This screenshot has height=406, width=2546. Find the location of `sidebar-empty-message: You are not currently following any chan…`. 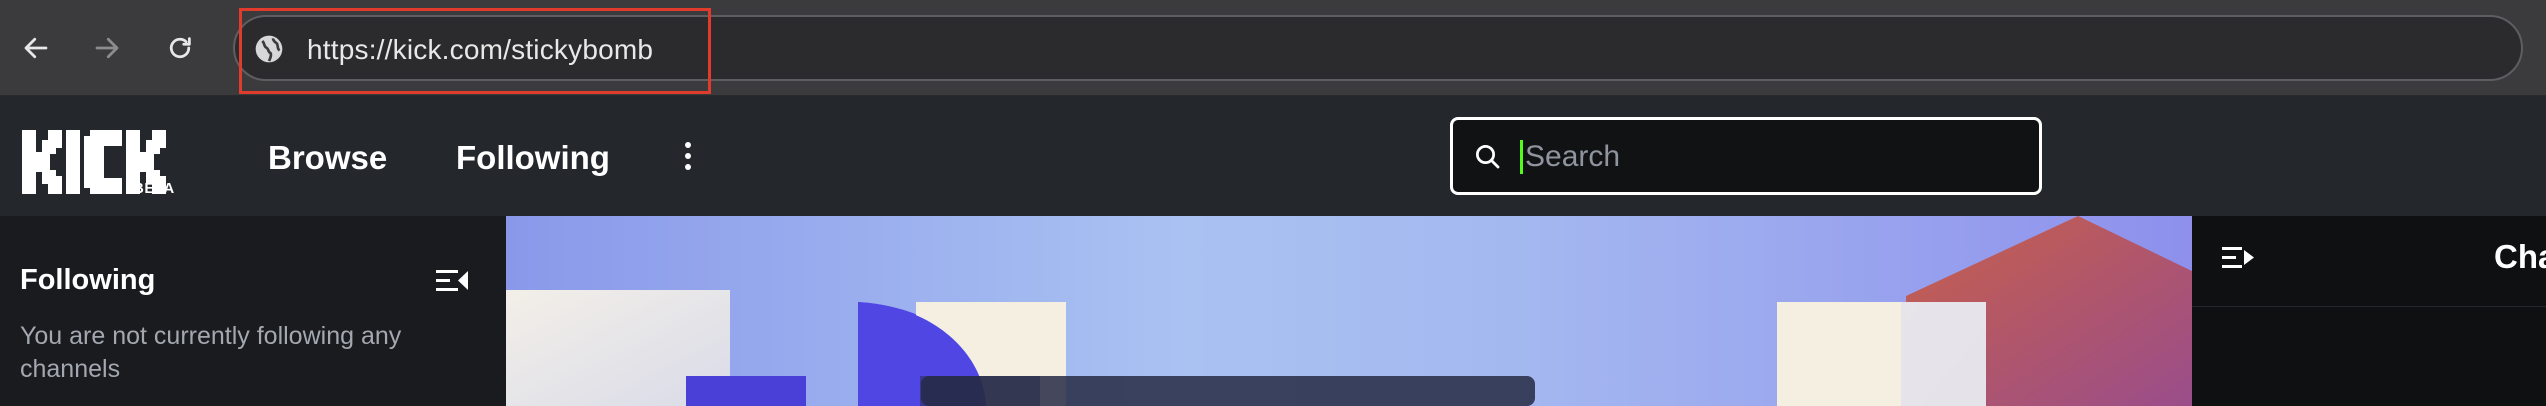

sidebar-empty-message: You are not currently following any chan… is located at coordinates (211, 352).